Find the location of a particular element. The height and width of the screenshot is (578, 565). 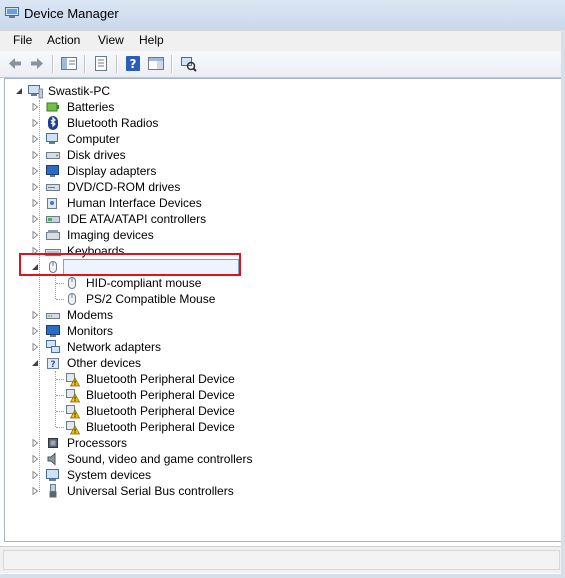

window-frame-right is located at coordinates (563, 304).